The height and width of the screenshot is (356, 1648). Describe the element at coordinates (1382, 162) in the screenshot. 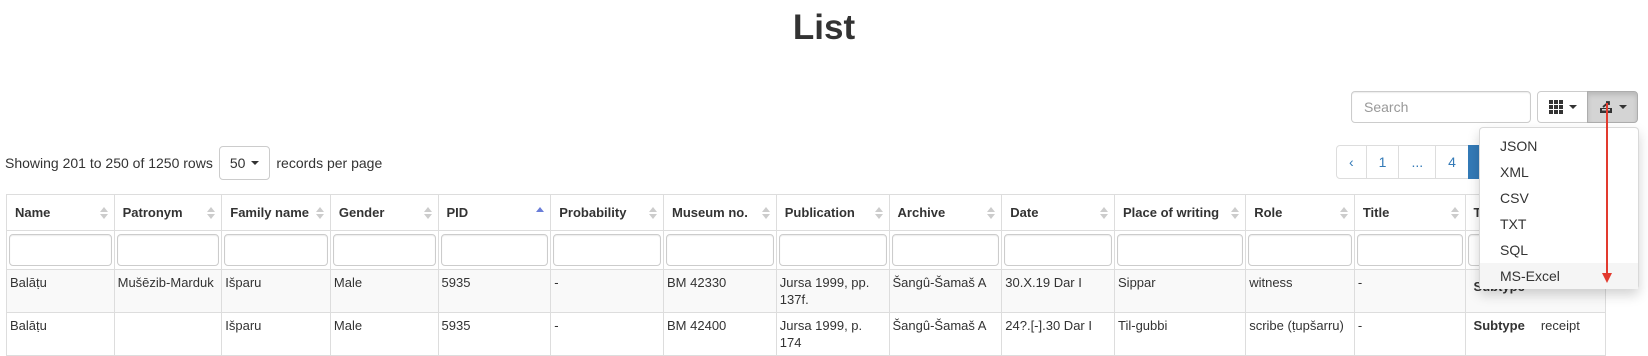

I see `pagination-page: 1` at that location.